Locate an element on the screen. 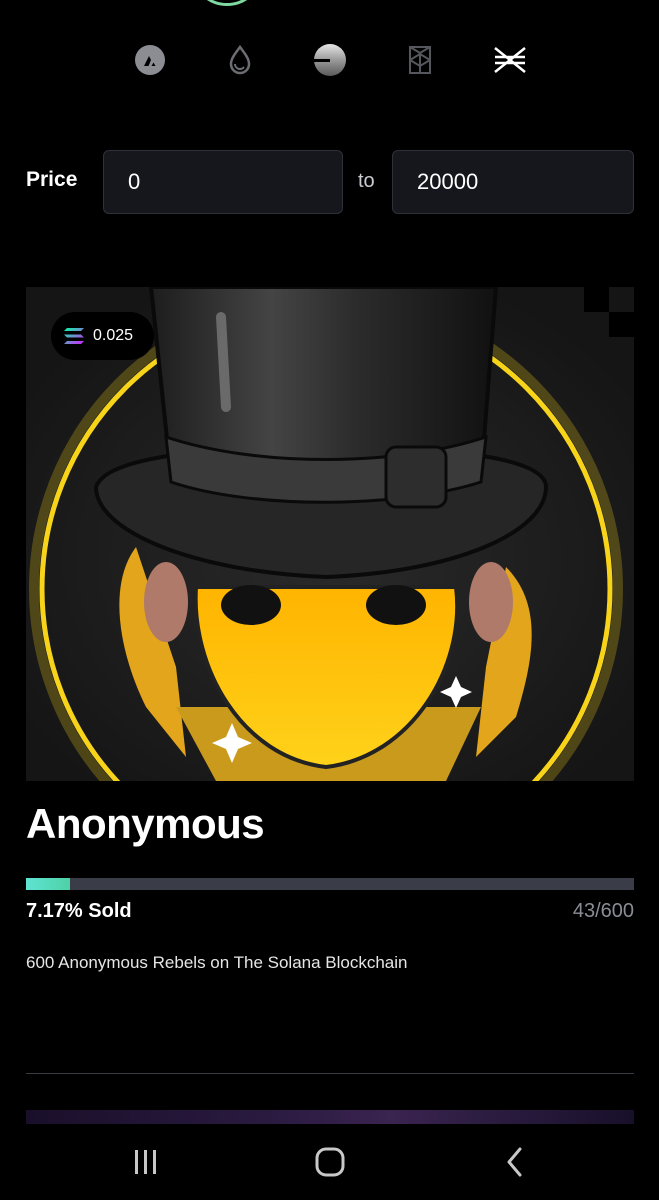  minted-count: 43/600 is located at coordinates (603, 911).